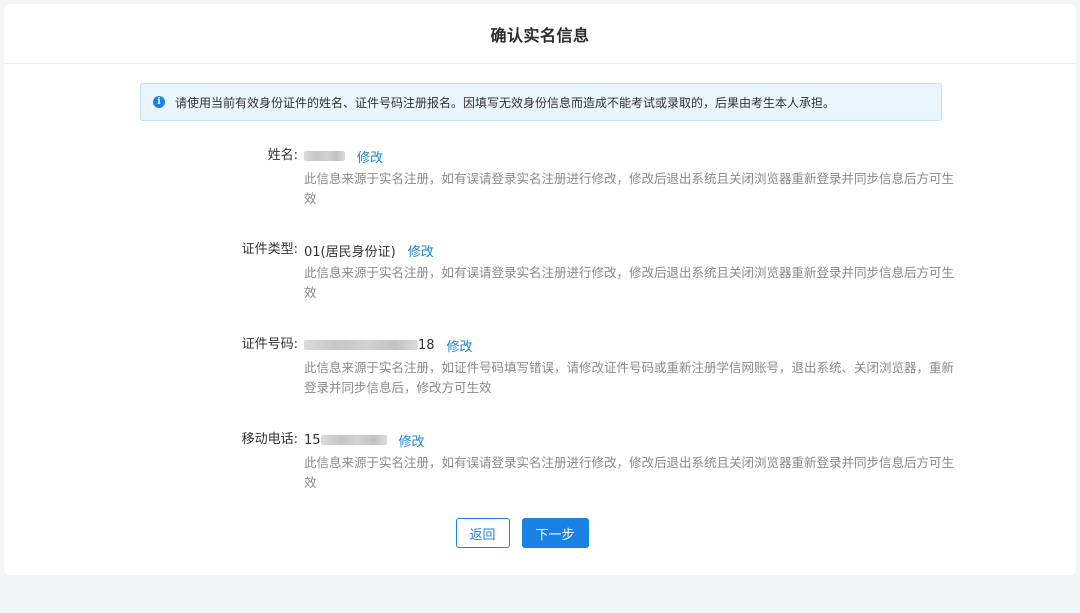  What do you see at coordinates (555, 533) in the screenshot?
I see `next-step-button: 下一步` at bounding box center [555, 533].